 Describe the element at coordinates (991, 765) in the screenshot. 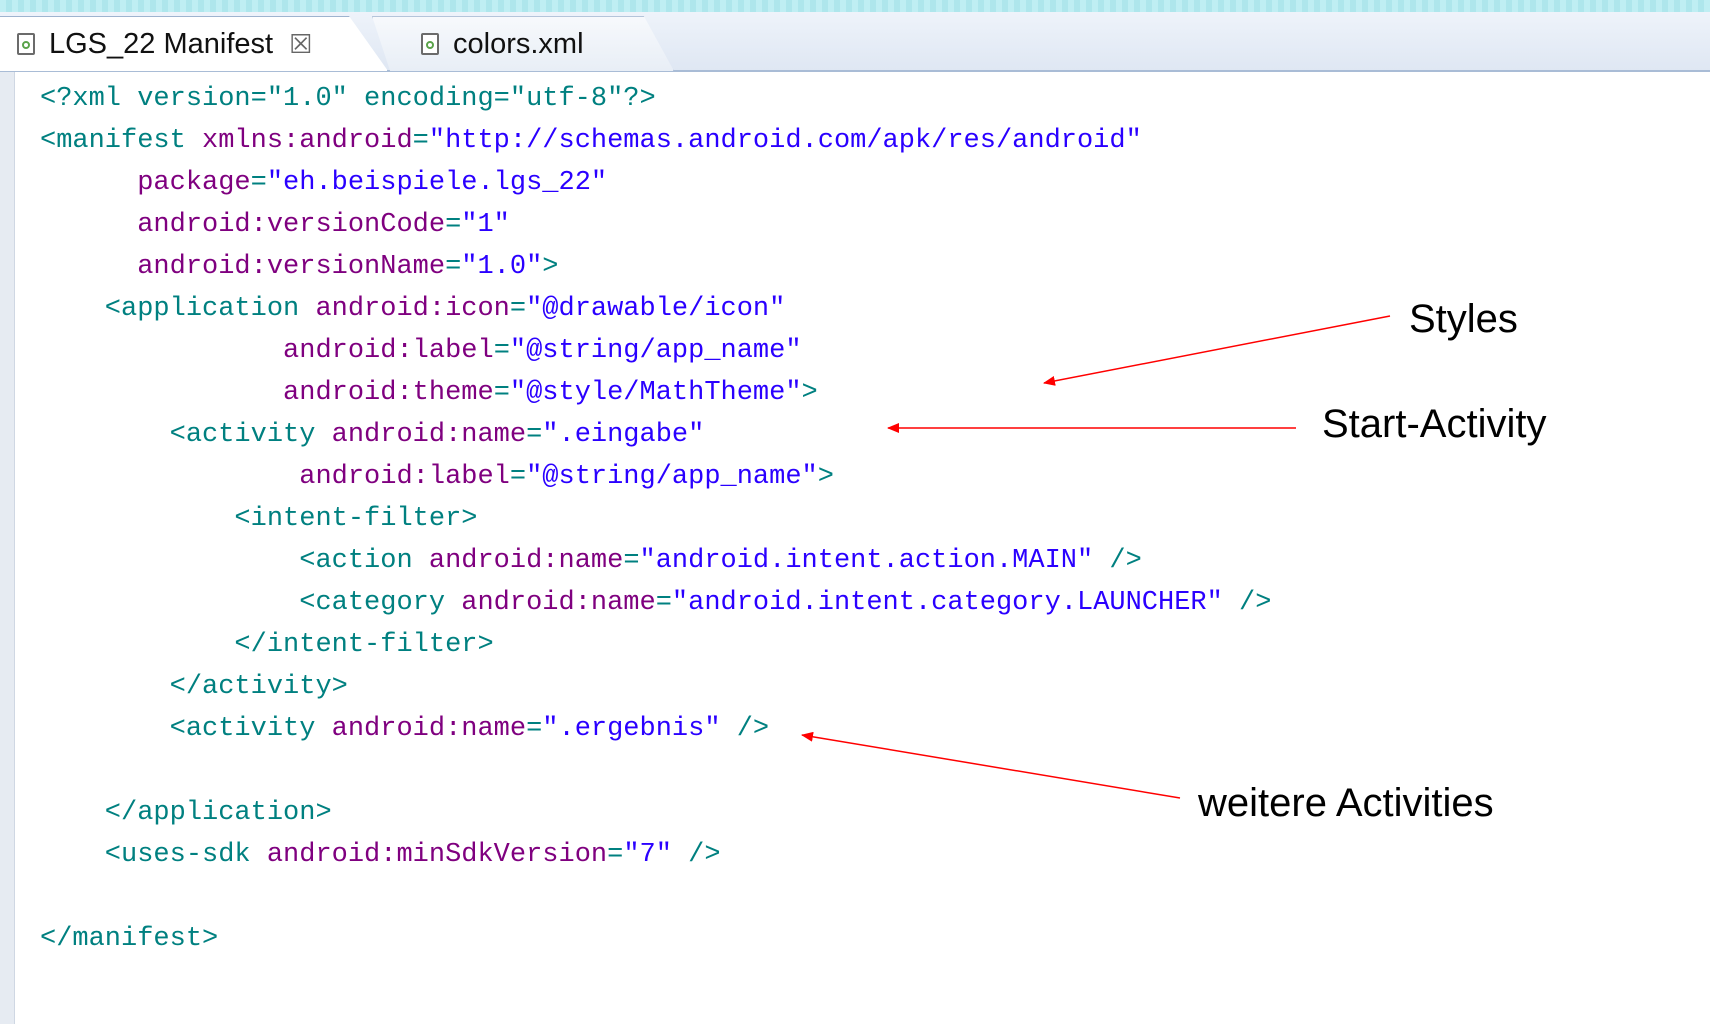

I see `arrow-weitere` at that location.